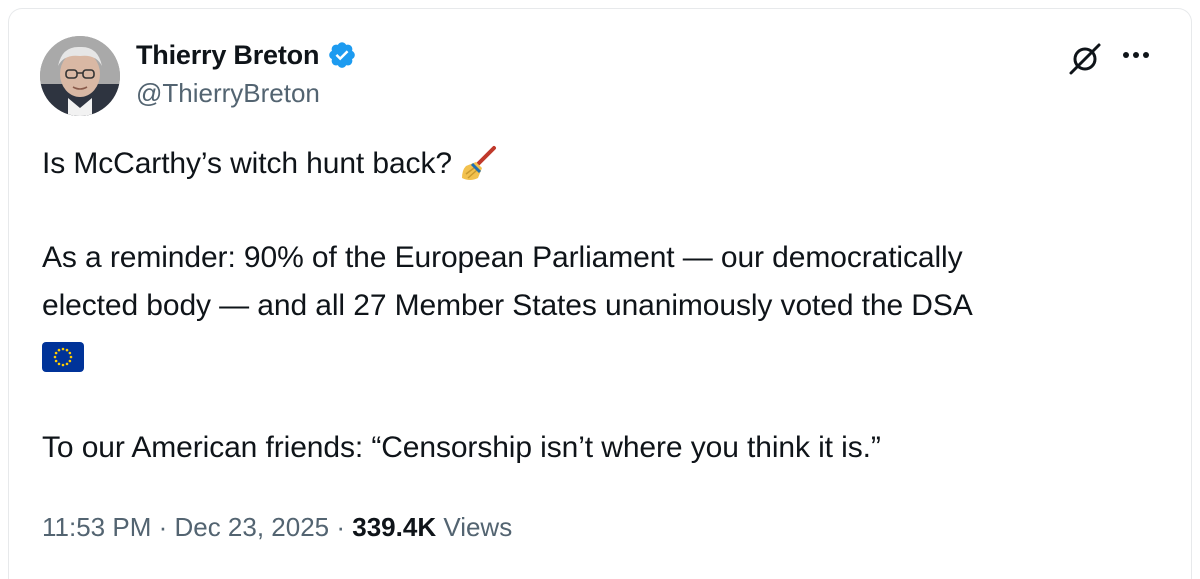 Image resolution: width=1200 pixels, height=579 pixels. I want to click on views-label: Views, so click(478, 527).